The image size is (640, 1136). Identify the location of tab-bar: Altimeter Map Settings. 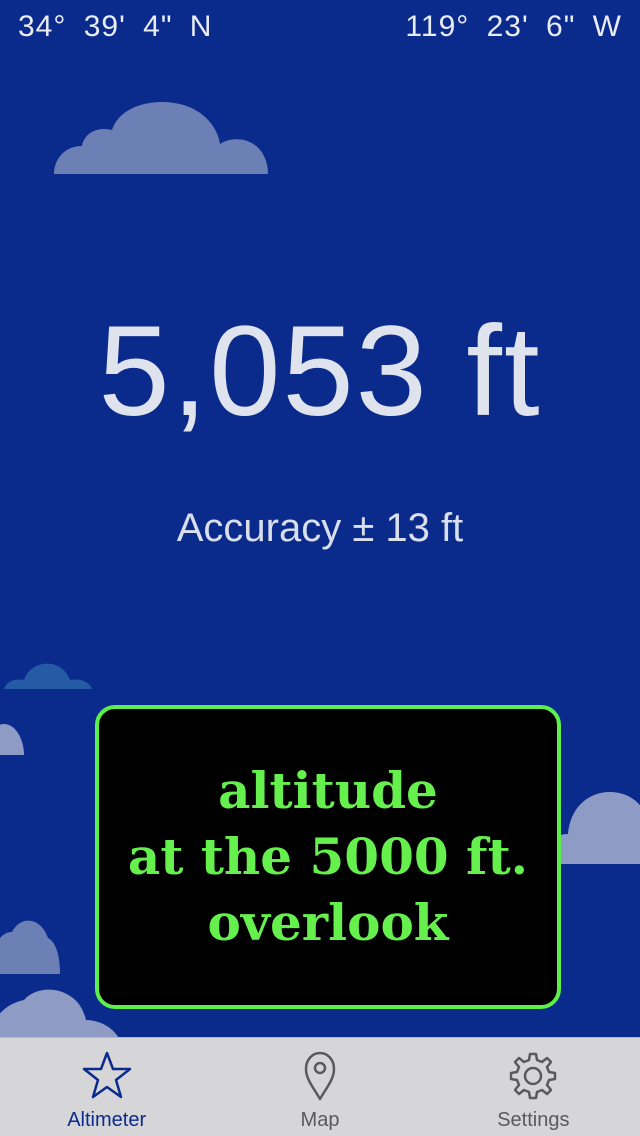
(320, 1086).